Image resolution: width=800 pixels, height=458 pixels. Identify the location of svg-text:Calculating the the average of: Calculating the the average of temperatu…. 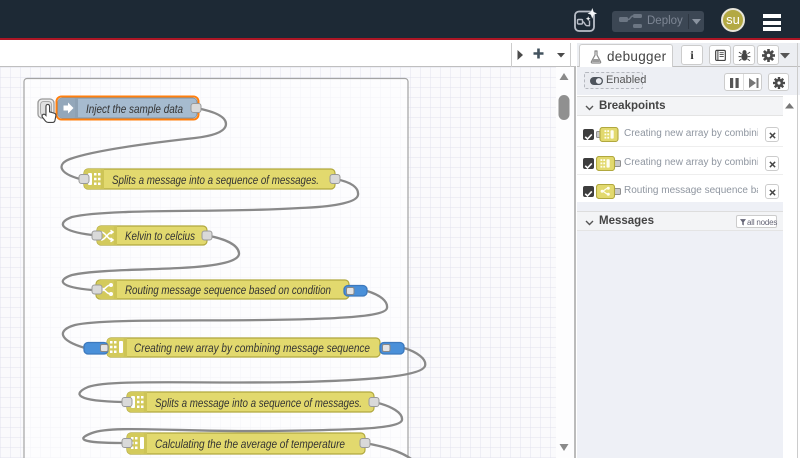
(250, 445).